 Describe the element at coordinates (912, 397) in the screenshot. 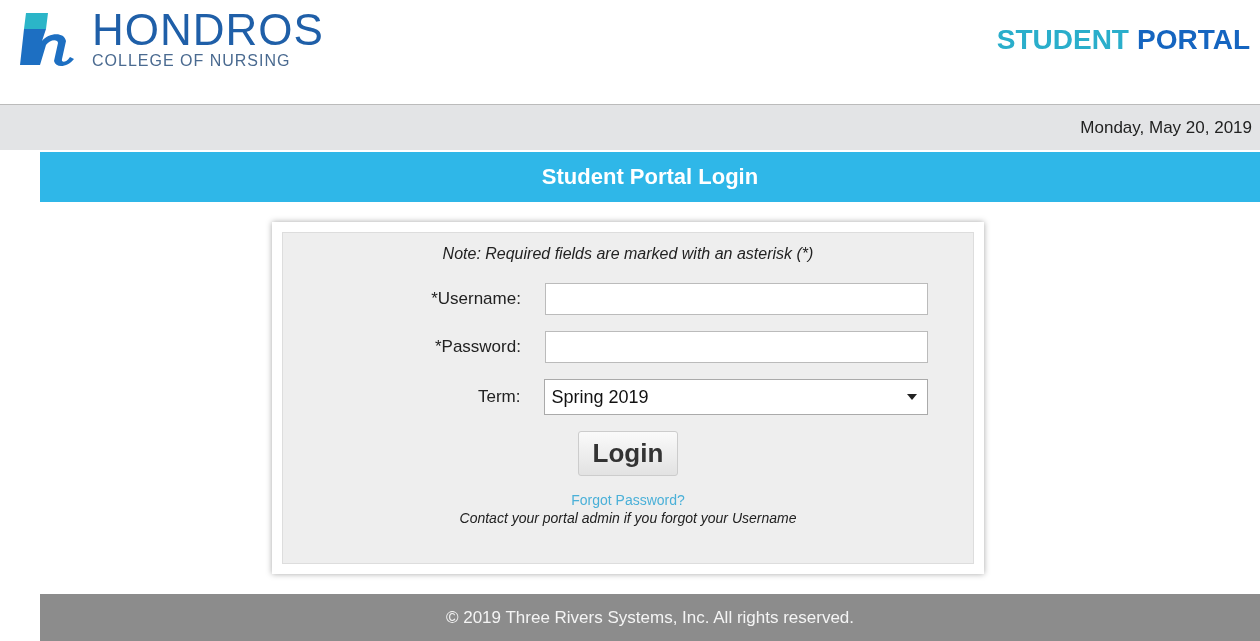

I see `caret-icon` at that location.